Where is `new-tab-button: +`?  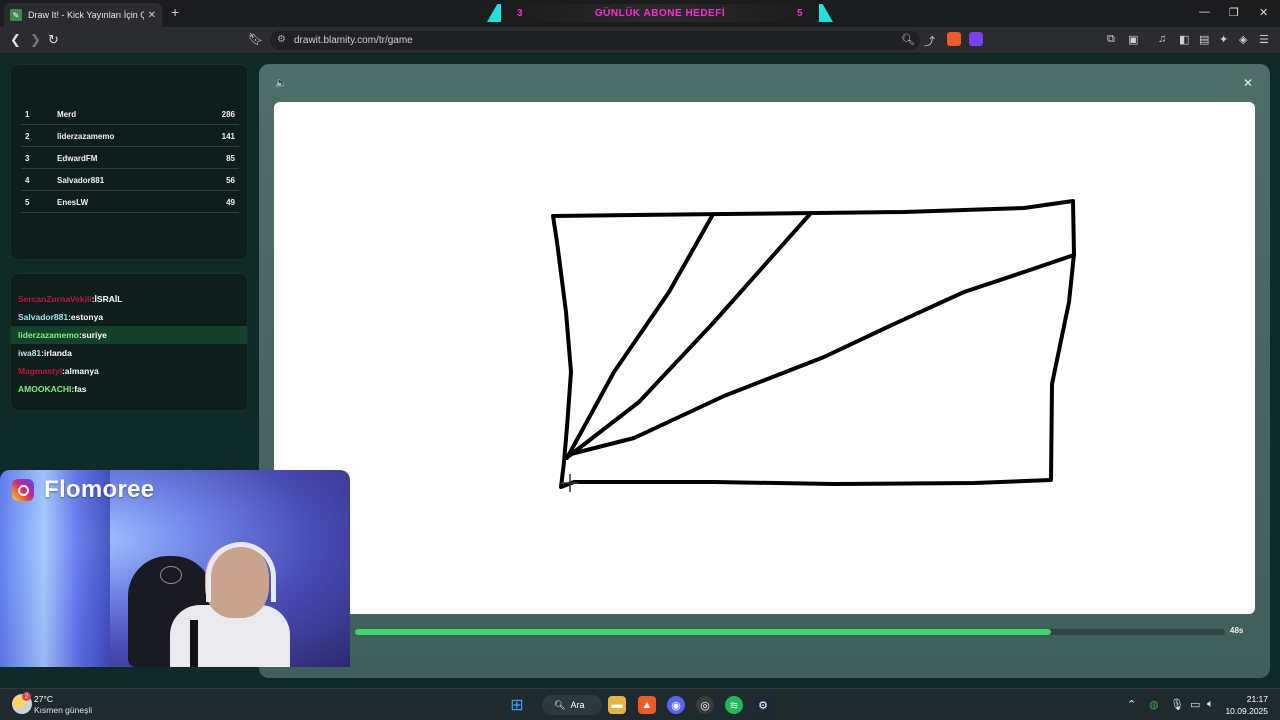
new-tab-button: + is located at coordinates (175, 12).